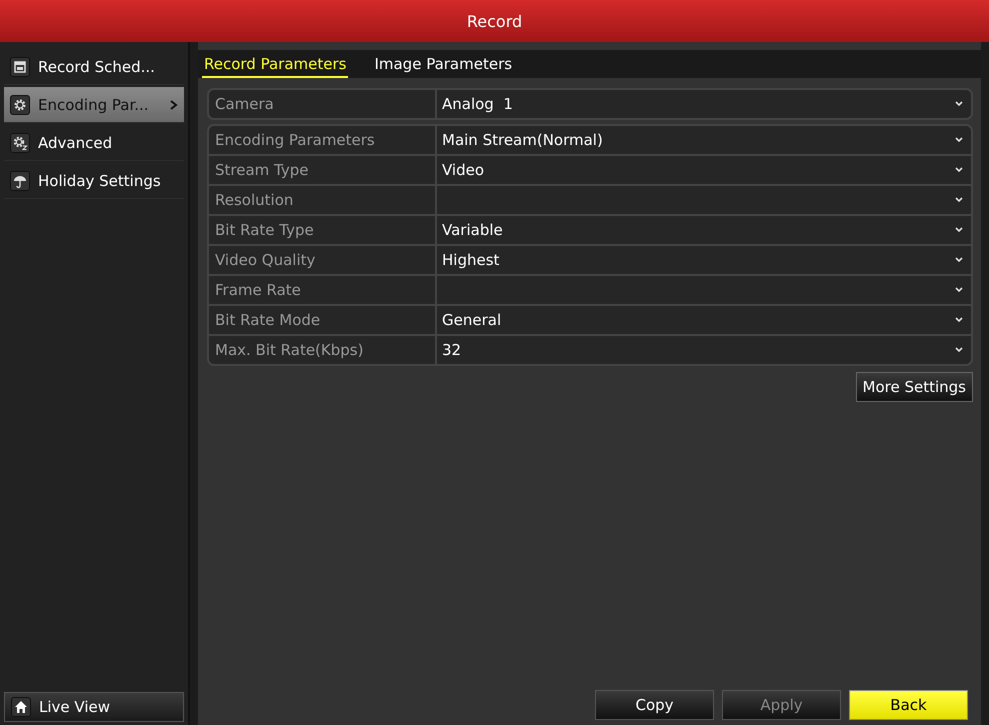 This screenshot has width=989, height=725. What do you see at coordinates (20, 104) in the screenshot?
I see `gear-icon` at bounding box center [20, 104].